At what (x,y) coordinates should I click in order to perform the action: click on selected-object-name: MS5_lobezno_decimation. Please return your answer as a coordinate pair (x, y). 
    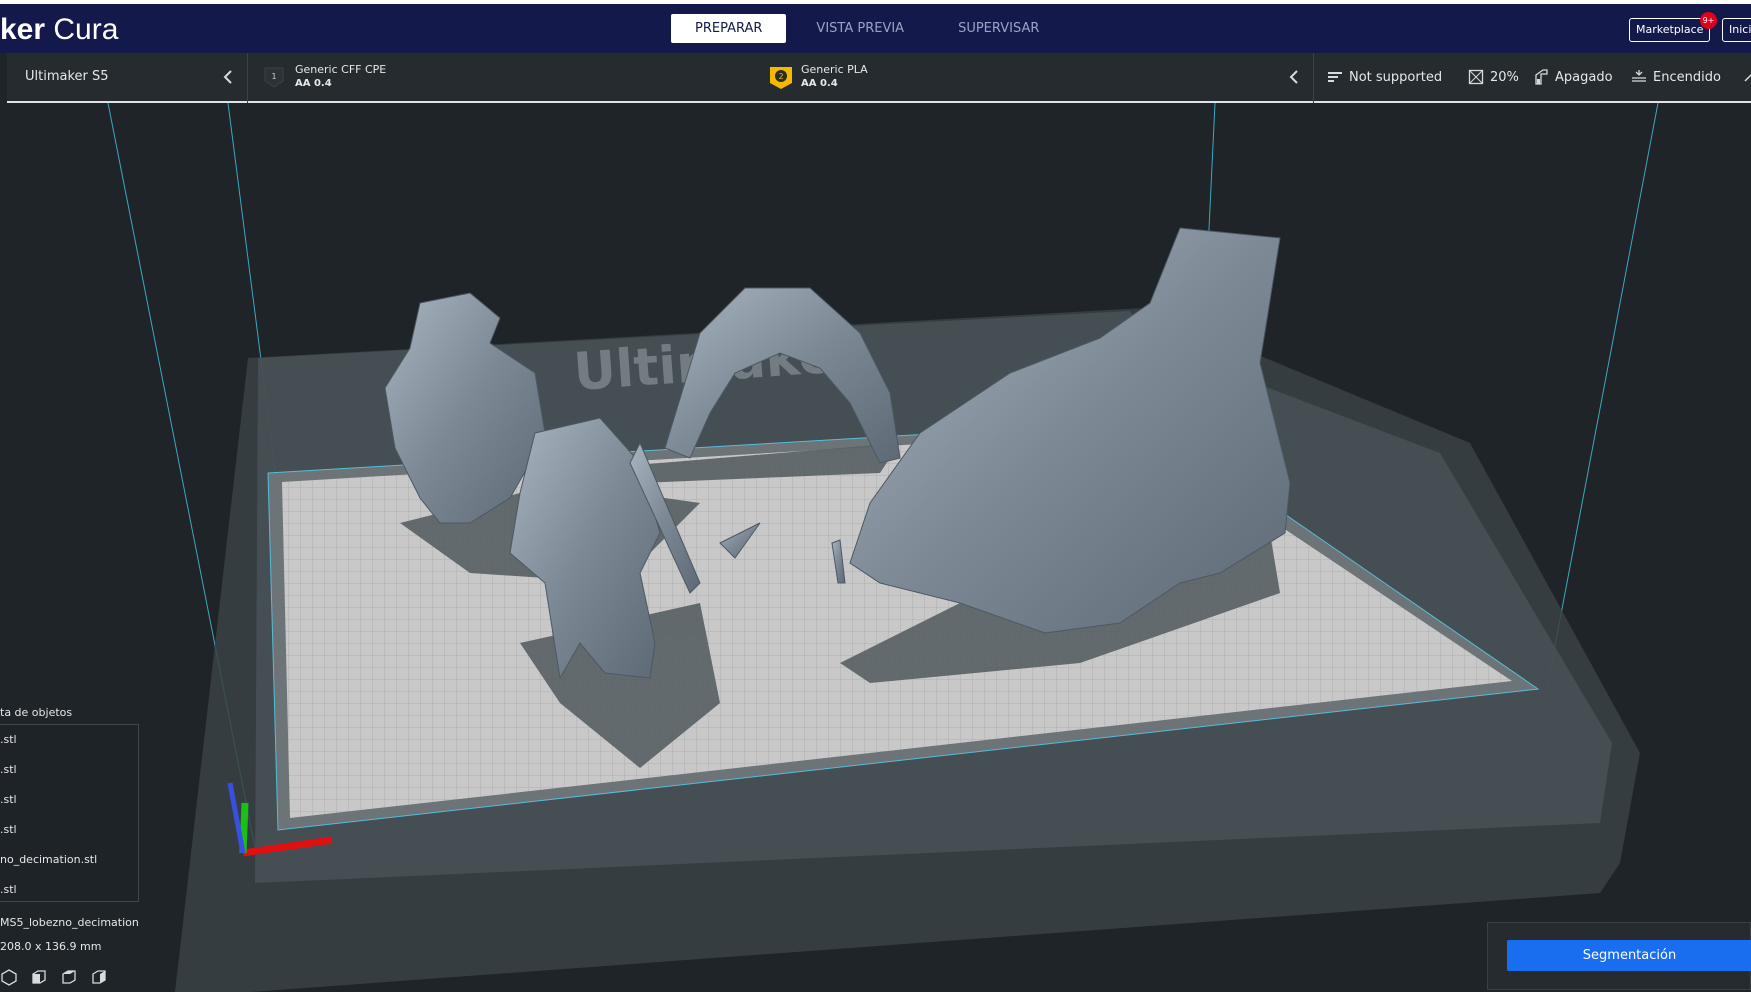
    Looking at the image, I should click on (69, 922).